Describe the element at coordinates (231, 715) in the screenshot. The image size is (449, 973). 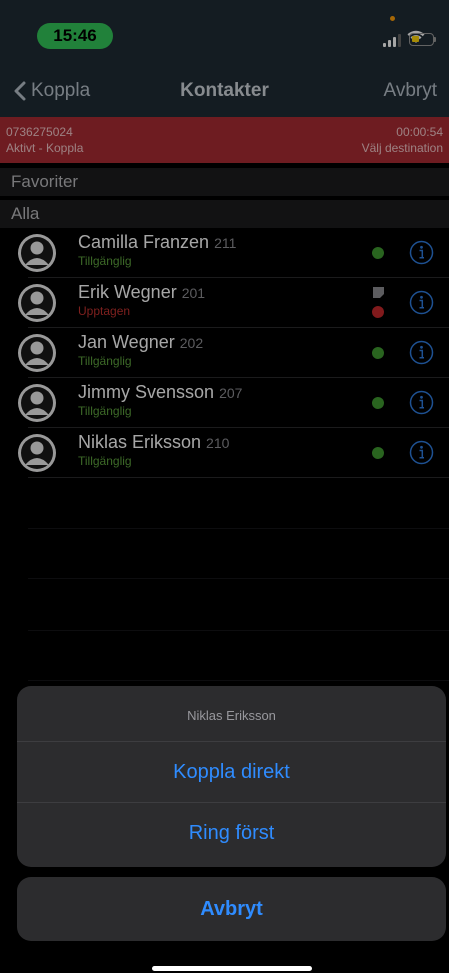
I see `action-sheet-title: Niklas Eriksson` at that location.